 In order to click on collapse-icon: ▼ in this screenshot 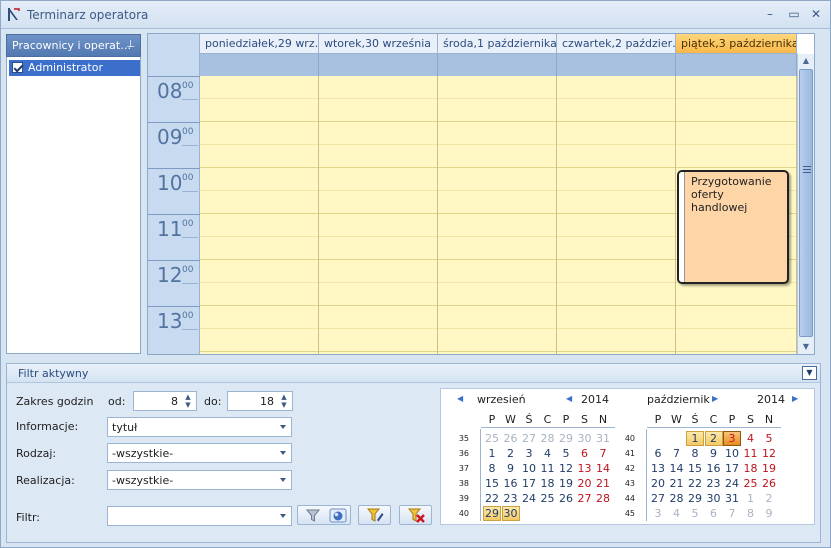, I will do `click(809, 373)`.